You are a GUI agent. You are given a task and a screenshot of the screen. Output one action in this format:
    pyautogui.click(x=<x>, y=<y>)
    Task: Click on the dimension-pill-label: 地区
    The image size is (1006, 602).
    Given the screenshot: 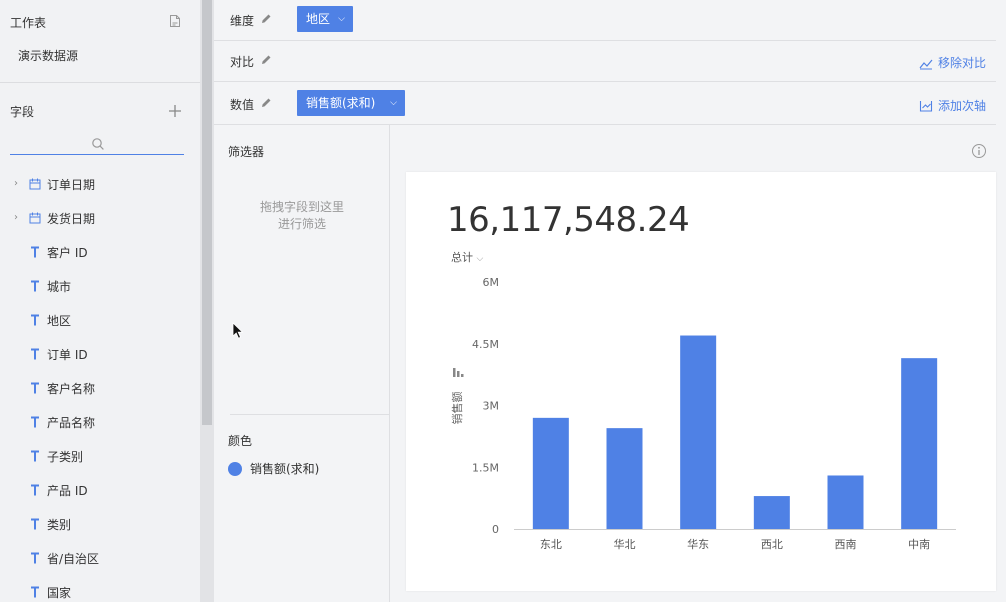 What is the action you would take?
    pyautogui.click(x=318, y=19)
    